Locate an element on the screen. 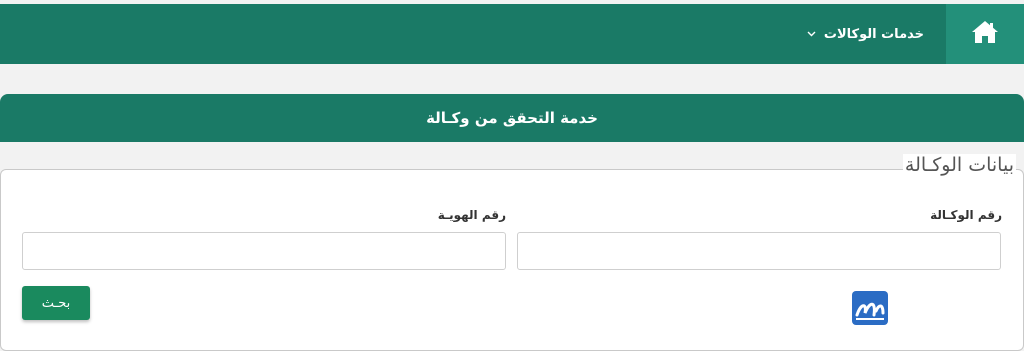 The height and width of the screenshot is (351, 1024). agency-number-label: رقم الوكـالة is located at coordinates (966, 215).